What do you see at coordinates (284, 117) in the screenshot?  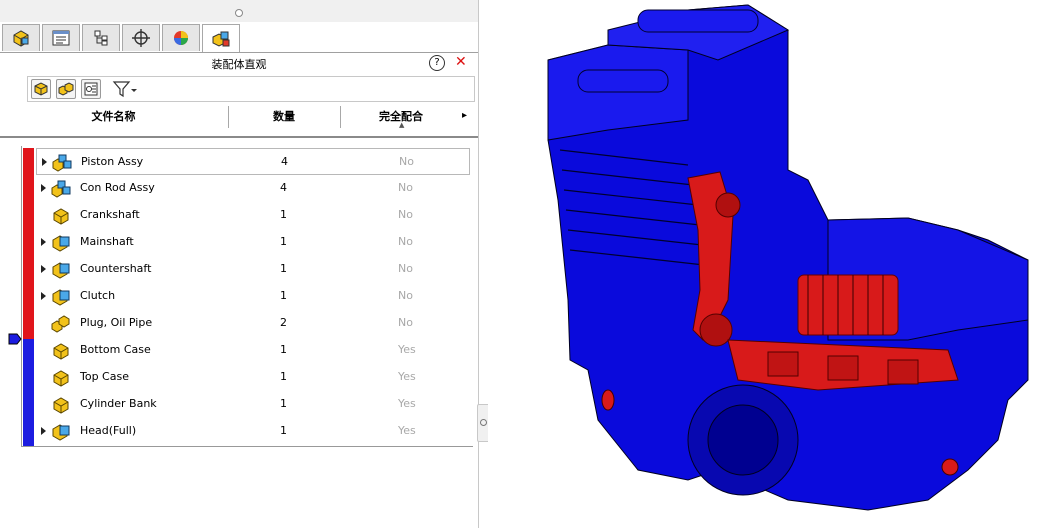 I see `column-qty-header: 数量` at bounding box center [284, 117].